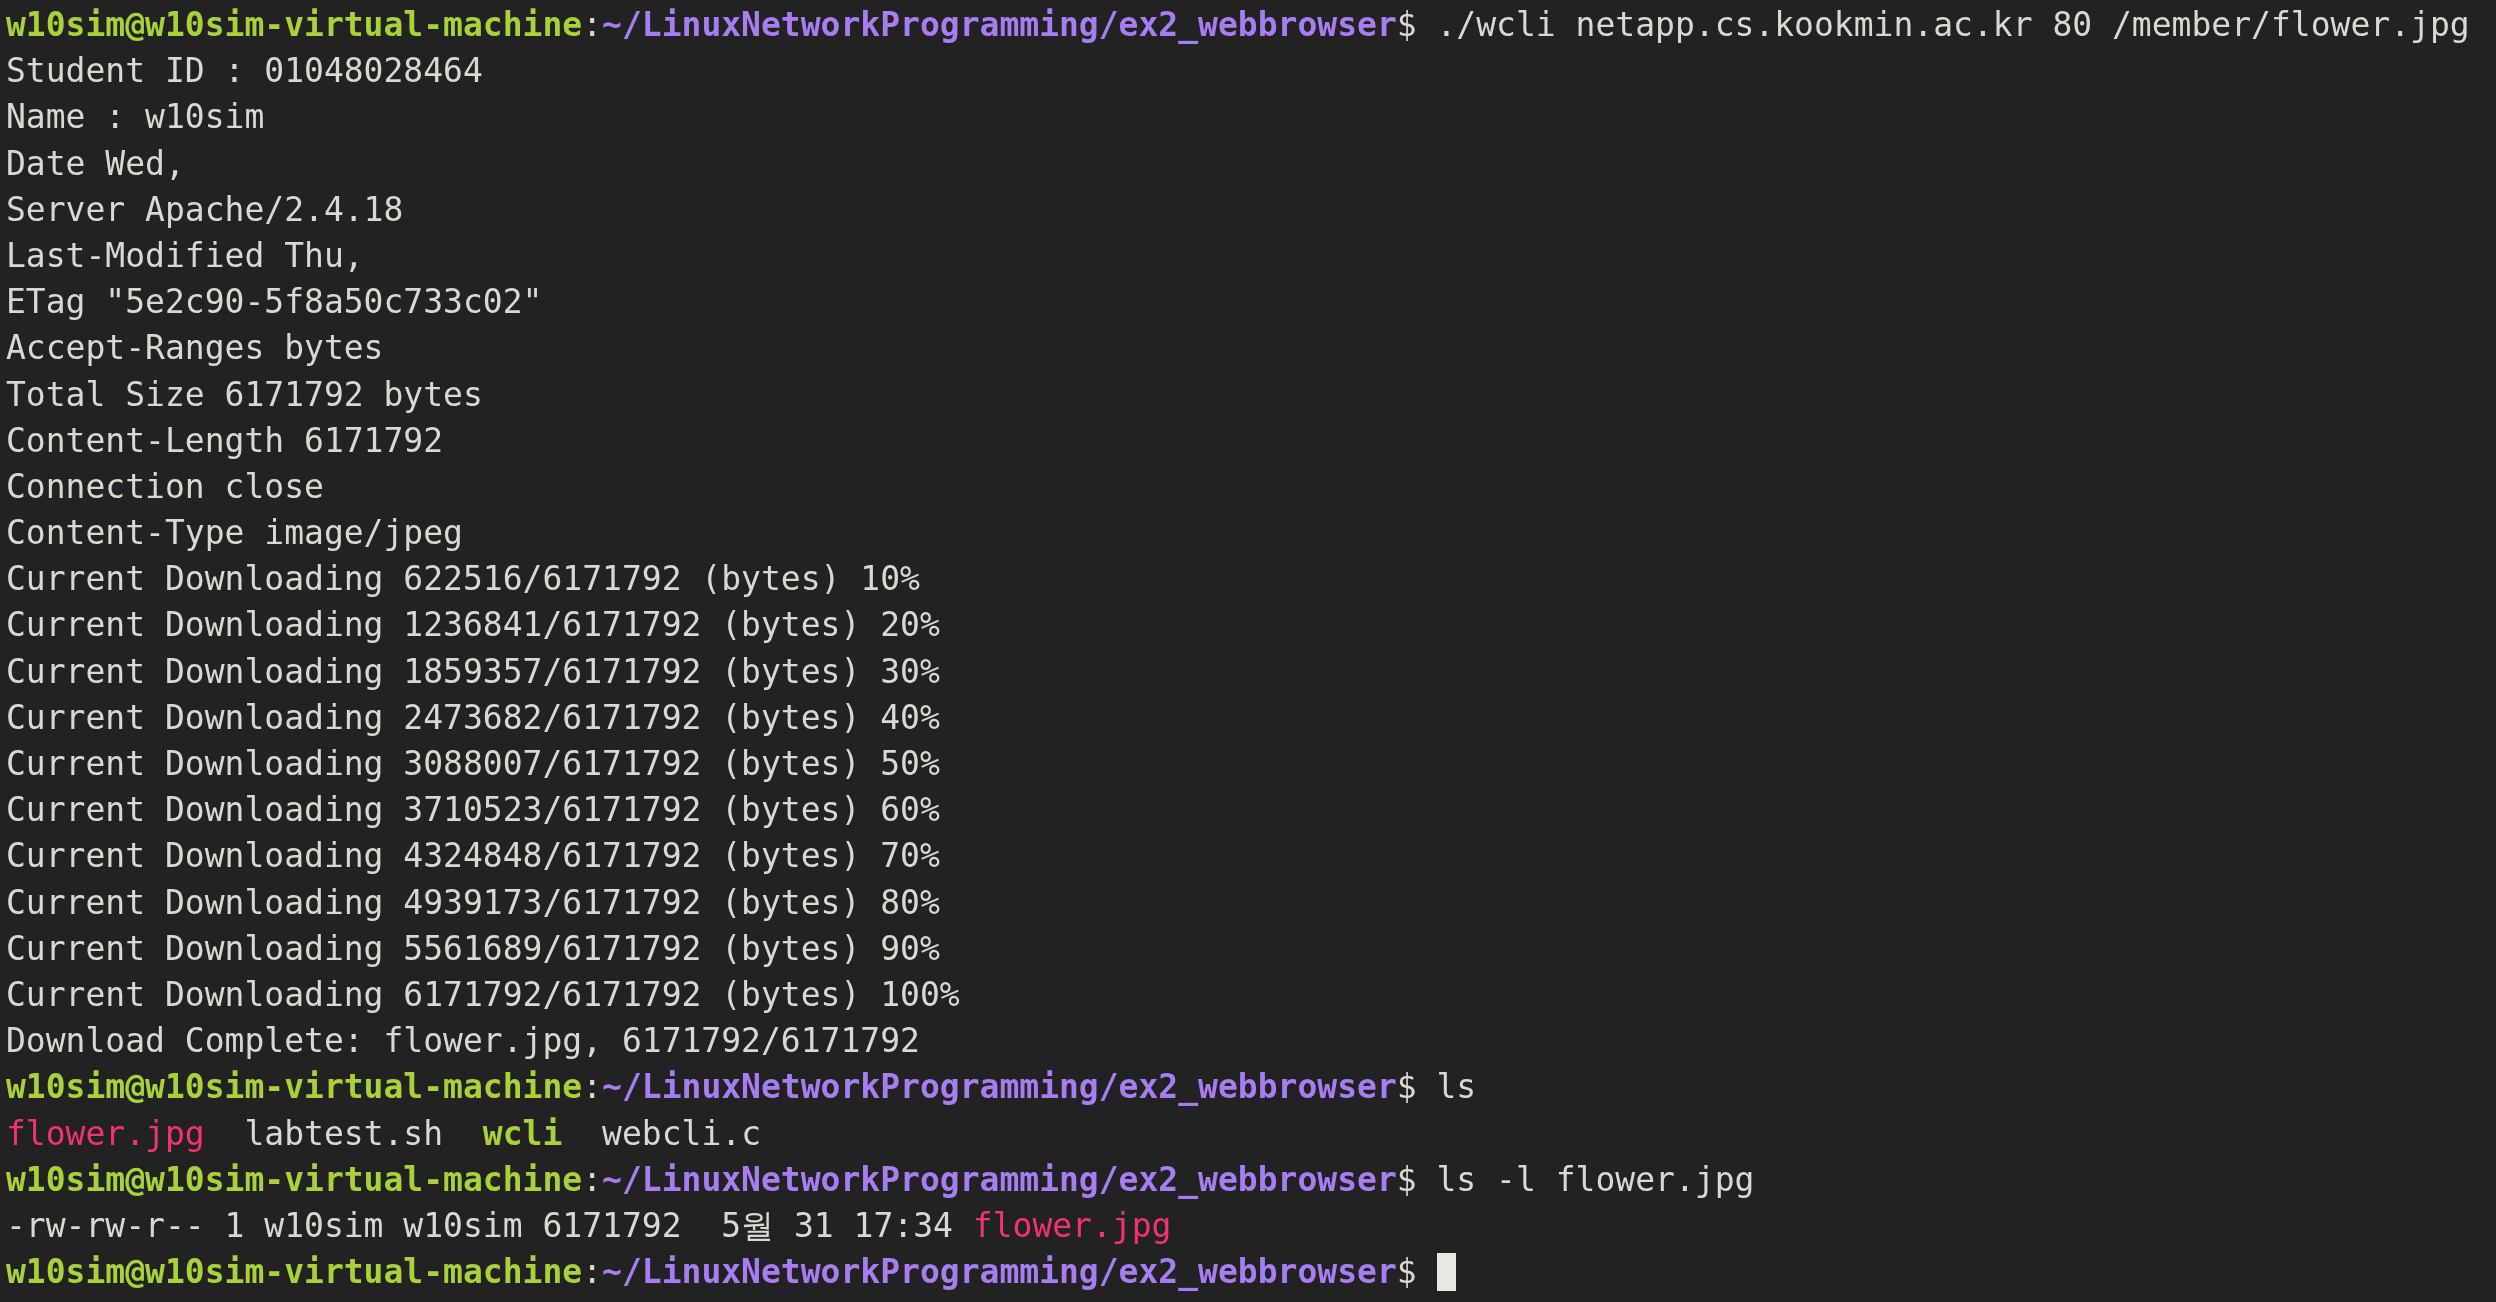  I want to click on terminal-text: Name : w10sim, so click(135, 117).